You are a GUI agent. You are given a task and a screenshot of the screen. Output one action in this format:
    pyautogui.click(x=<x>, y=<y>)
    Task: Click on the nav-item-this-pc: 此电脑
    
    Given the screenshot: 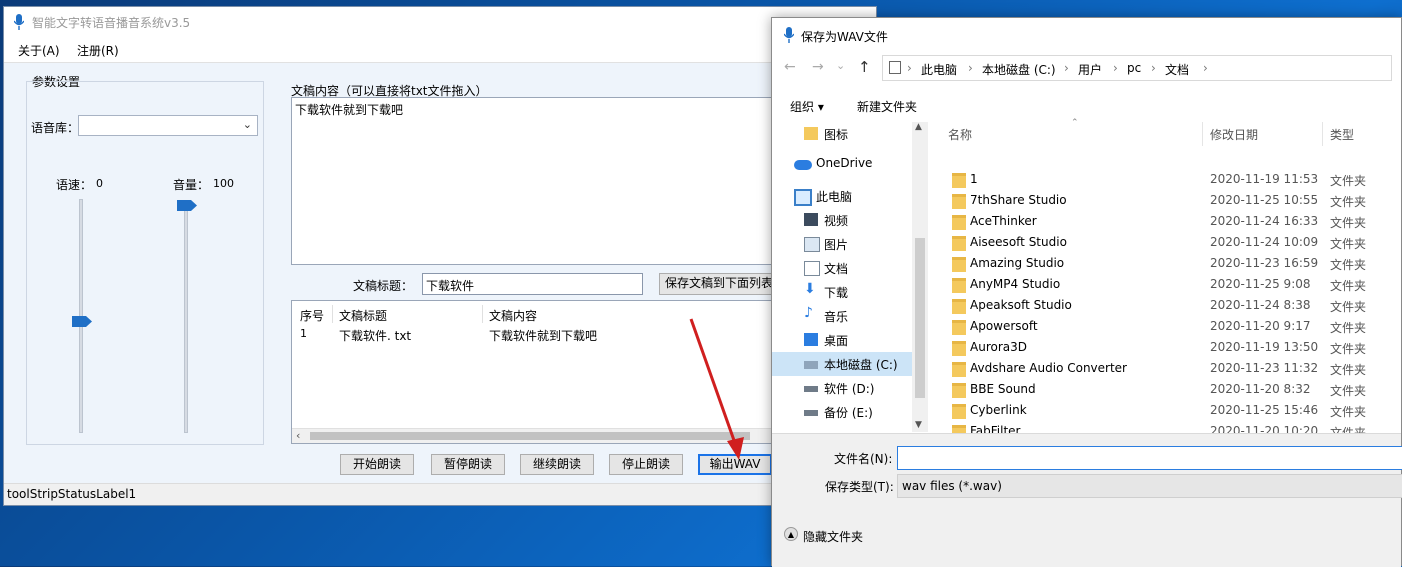 What is the action you would take?
    pyautogui.click(x=842, y=196)
    